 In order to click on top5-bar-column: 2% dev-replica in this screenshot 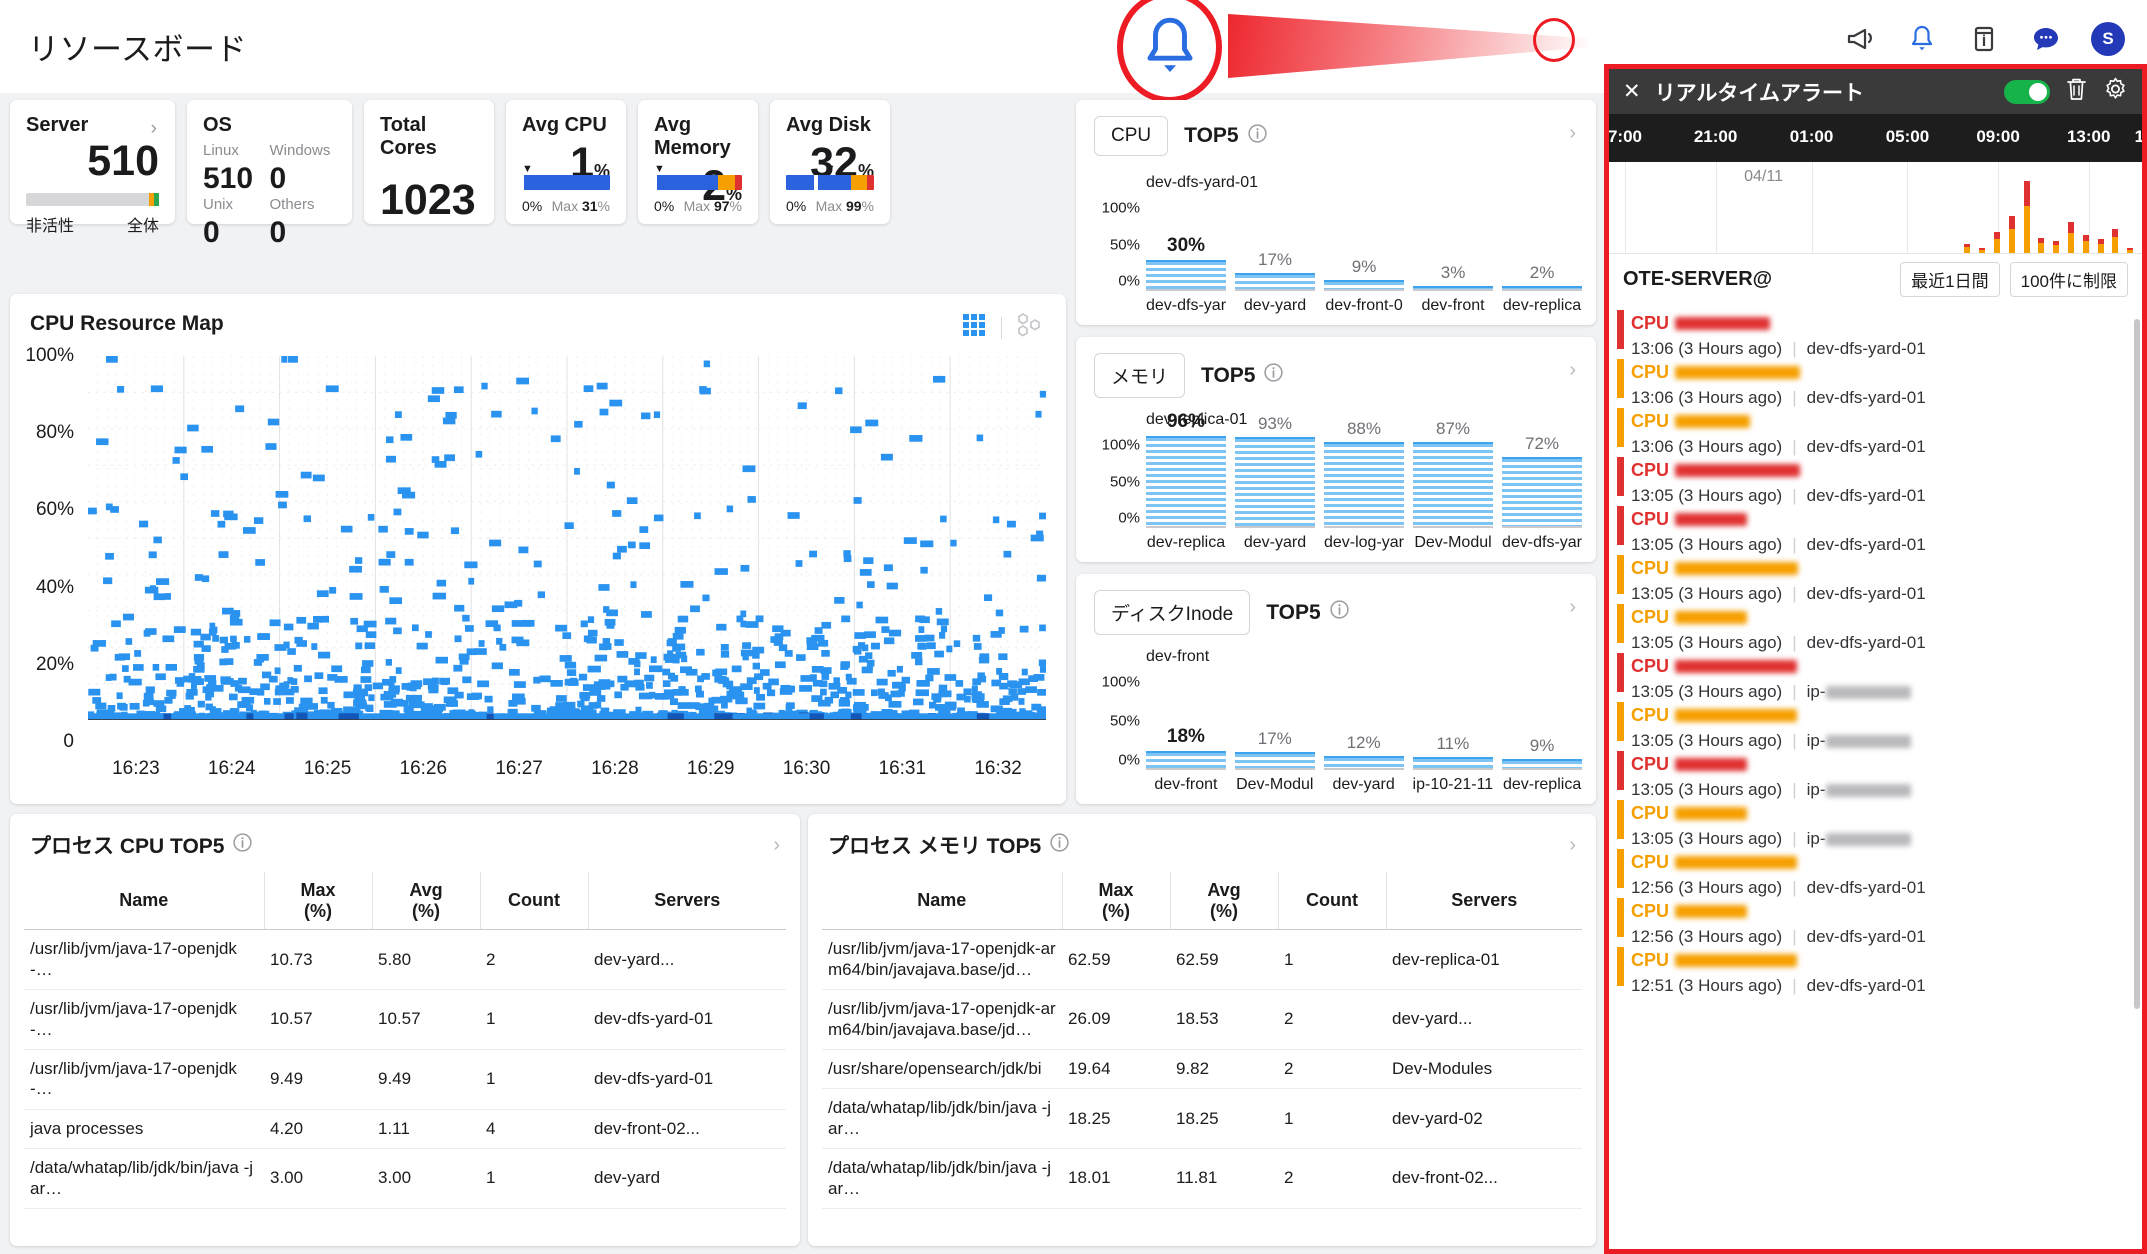, I will do `click(1542, 244)`.